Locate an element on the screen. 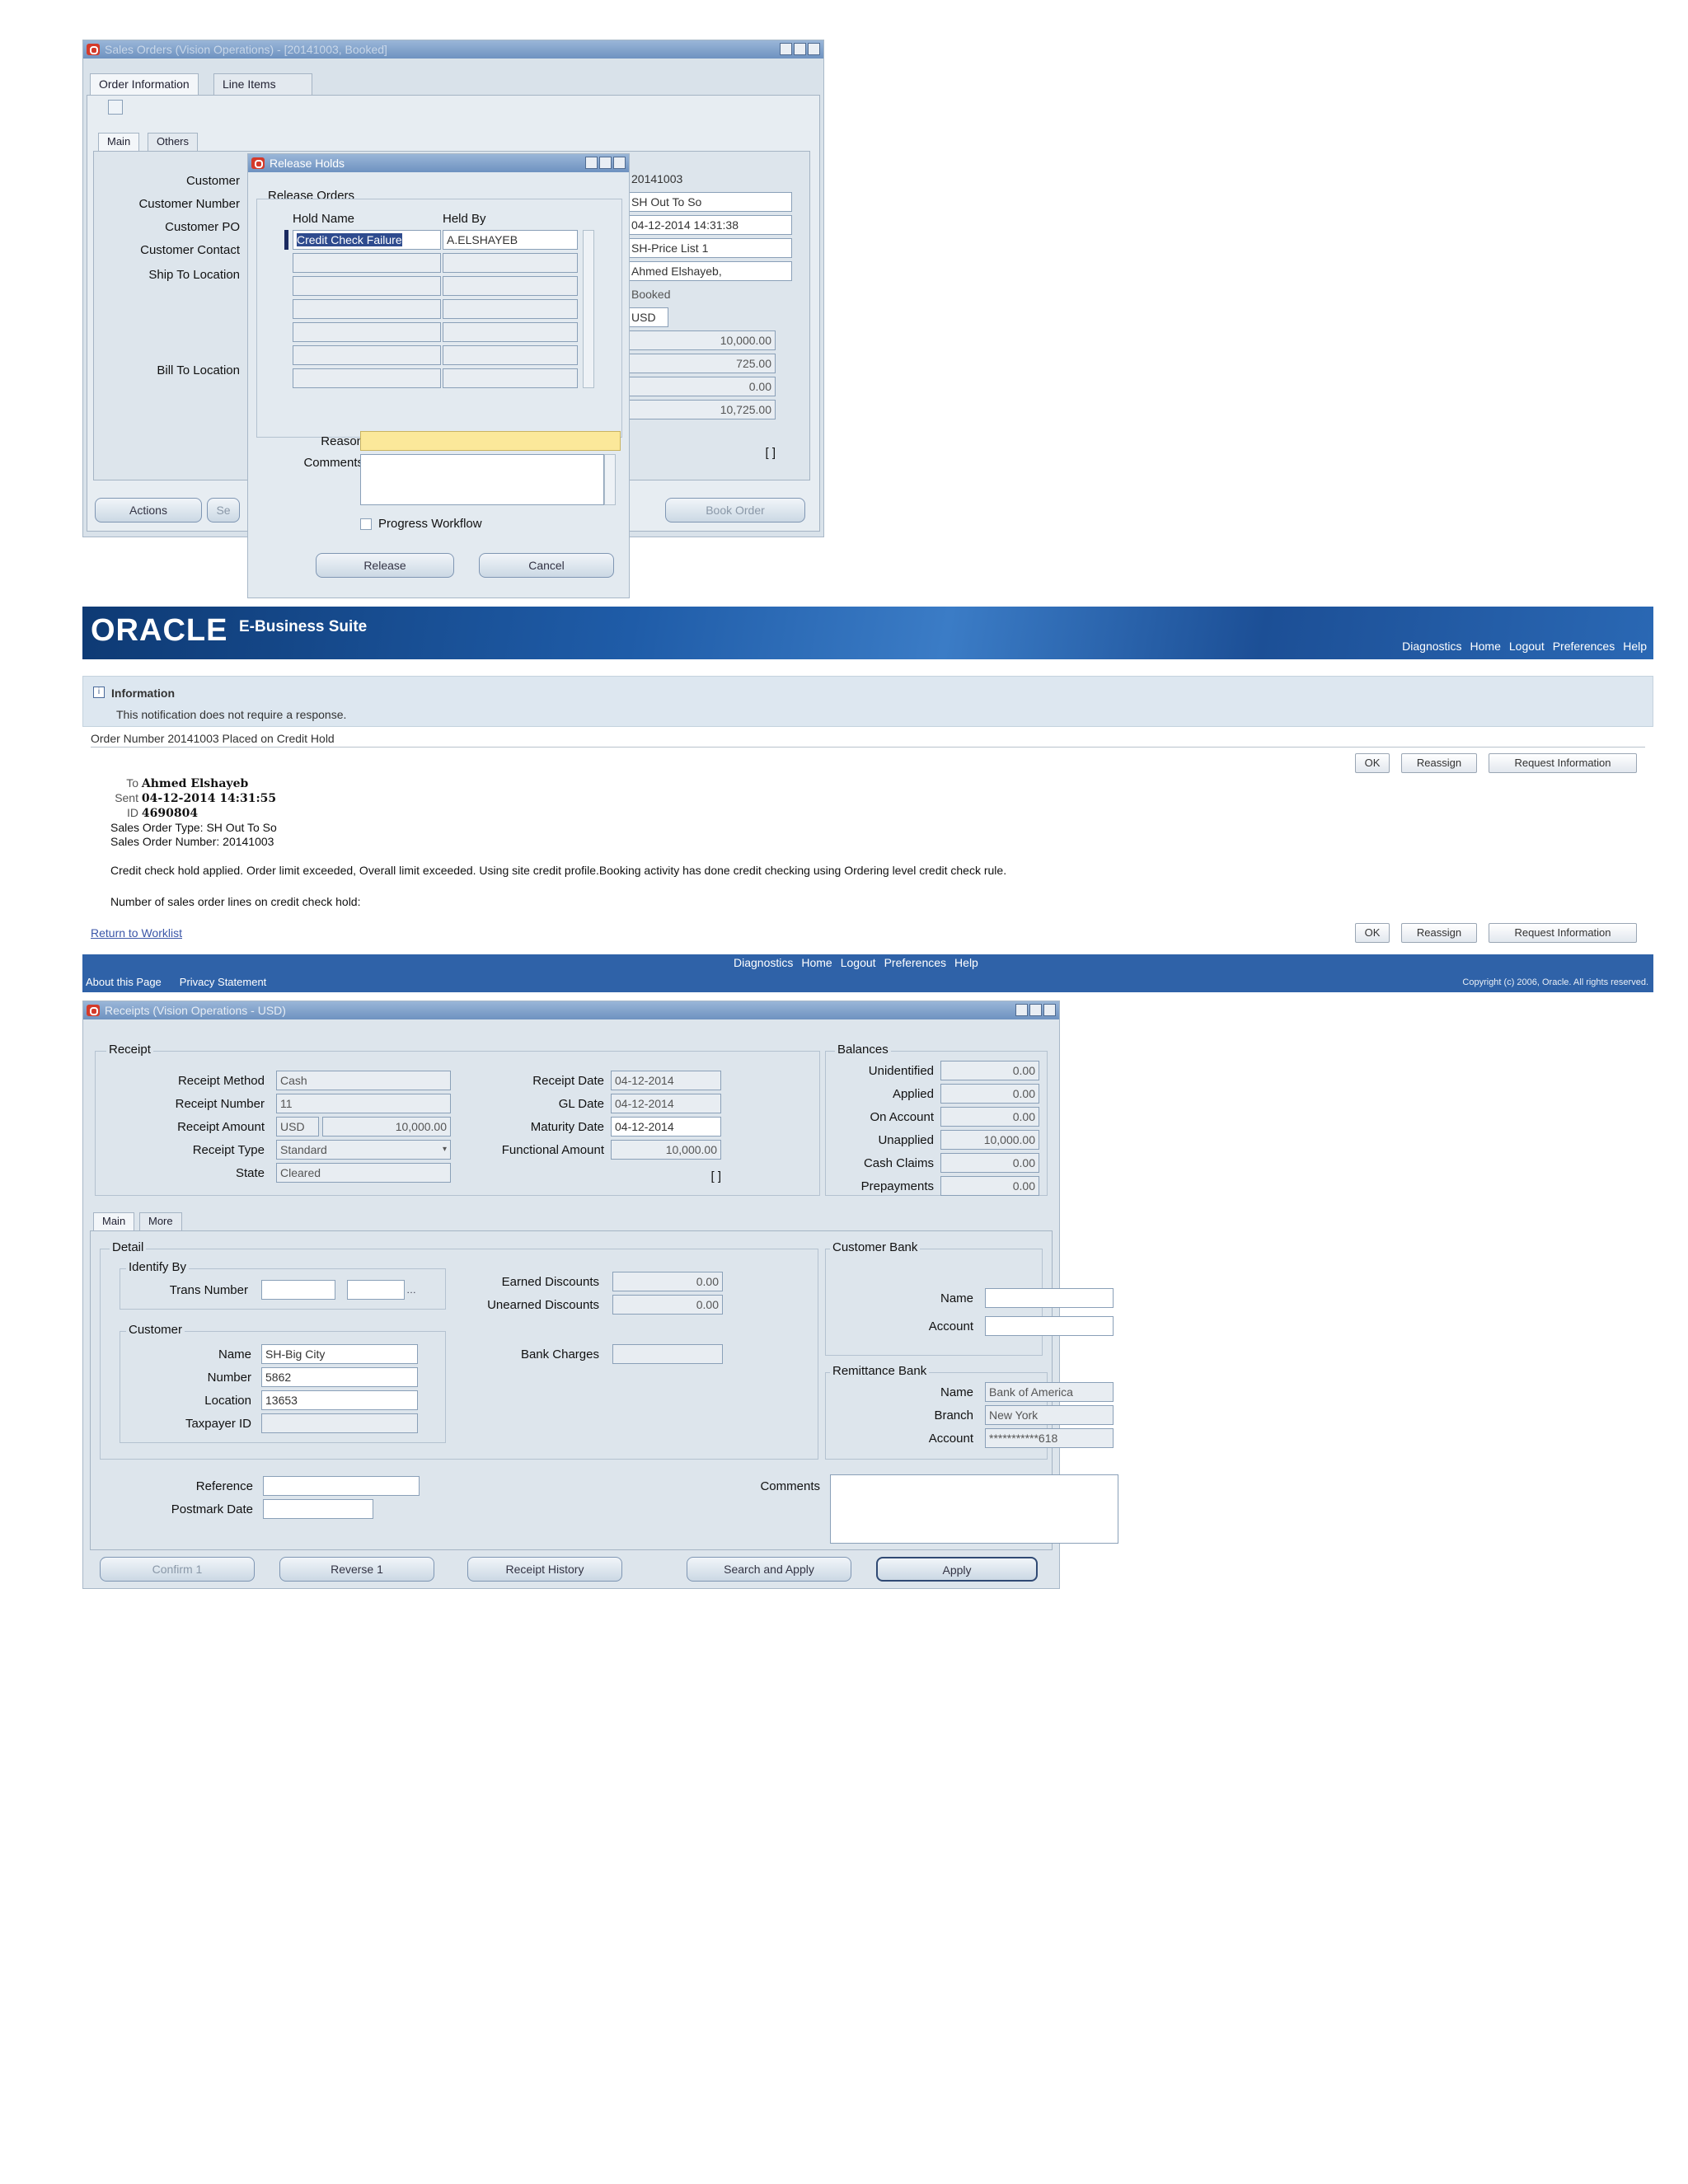 This screenshot has height=2184, width=1688. order-number-field: 20141003 is located at coordinates (709, 179).